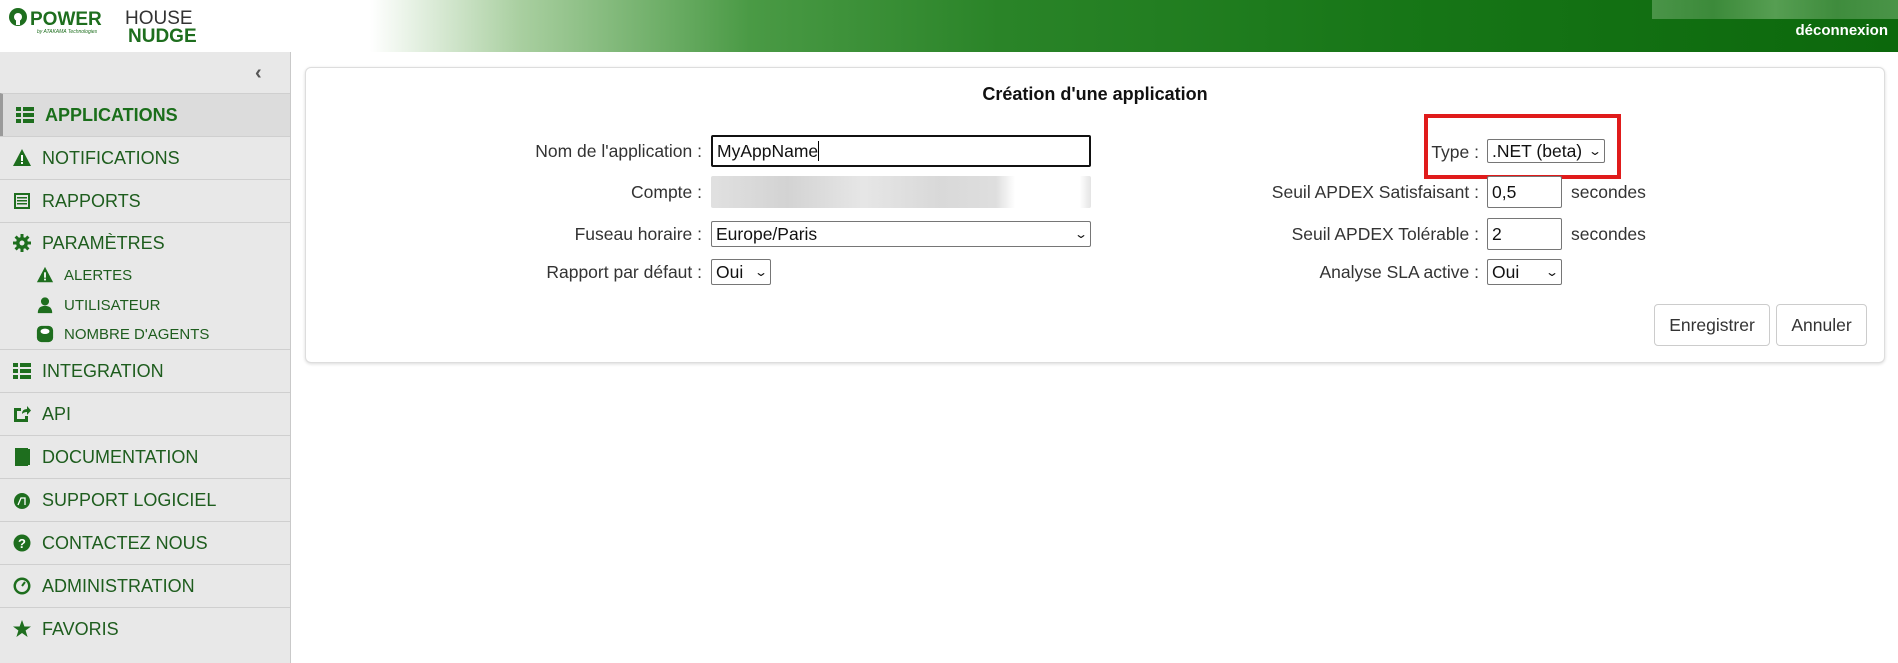  Describe the element at coordinates (111, 157) in the screenshot. I see `sidebar-item-label: NOTIFICATIONS` at that location.